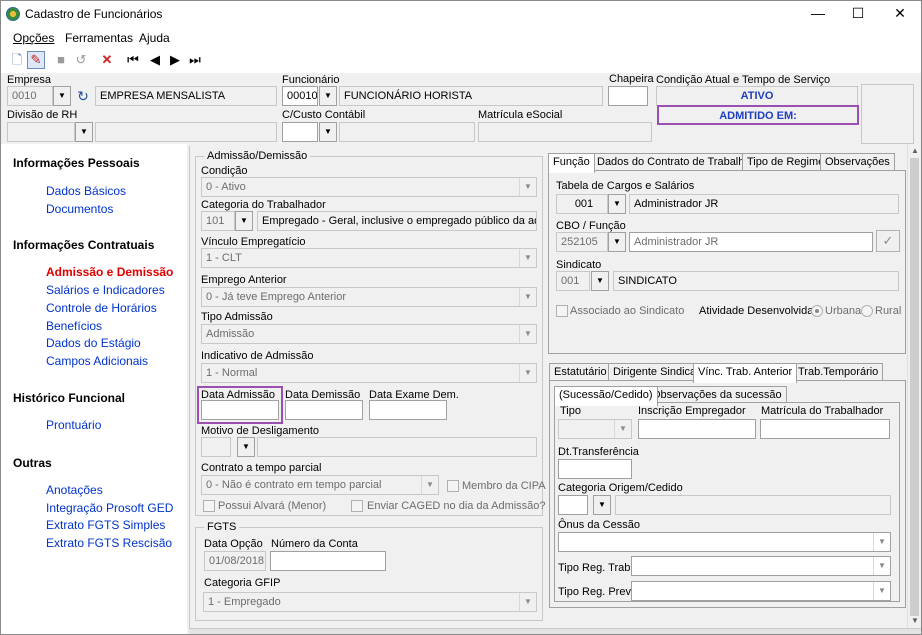  I want to click on data-admissao-field, so click(240, 410).